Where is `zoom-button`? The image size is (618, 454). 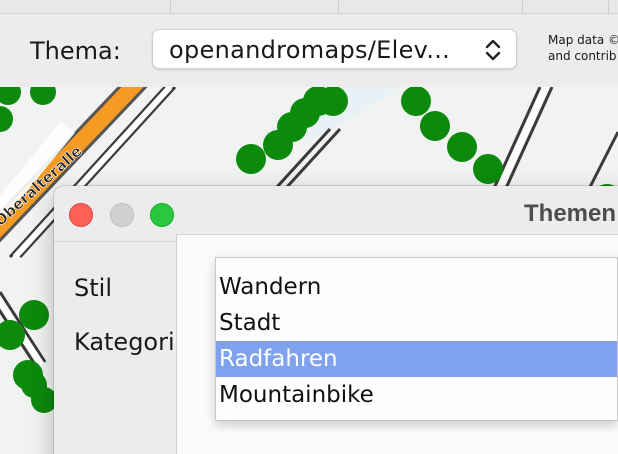 zoom-button is located at coordinates (162, 215).